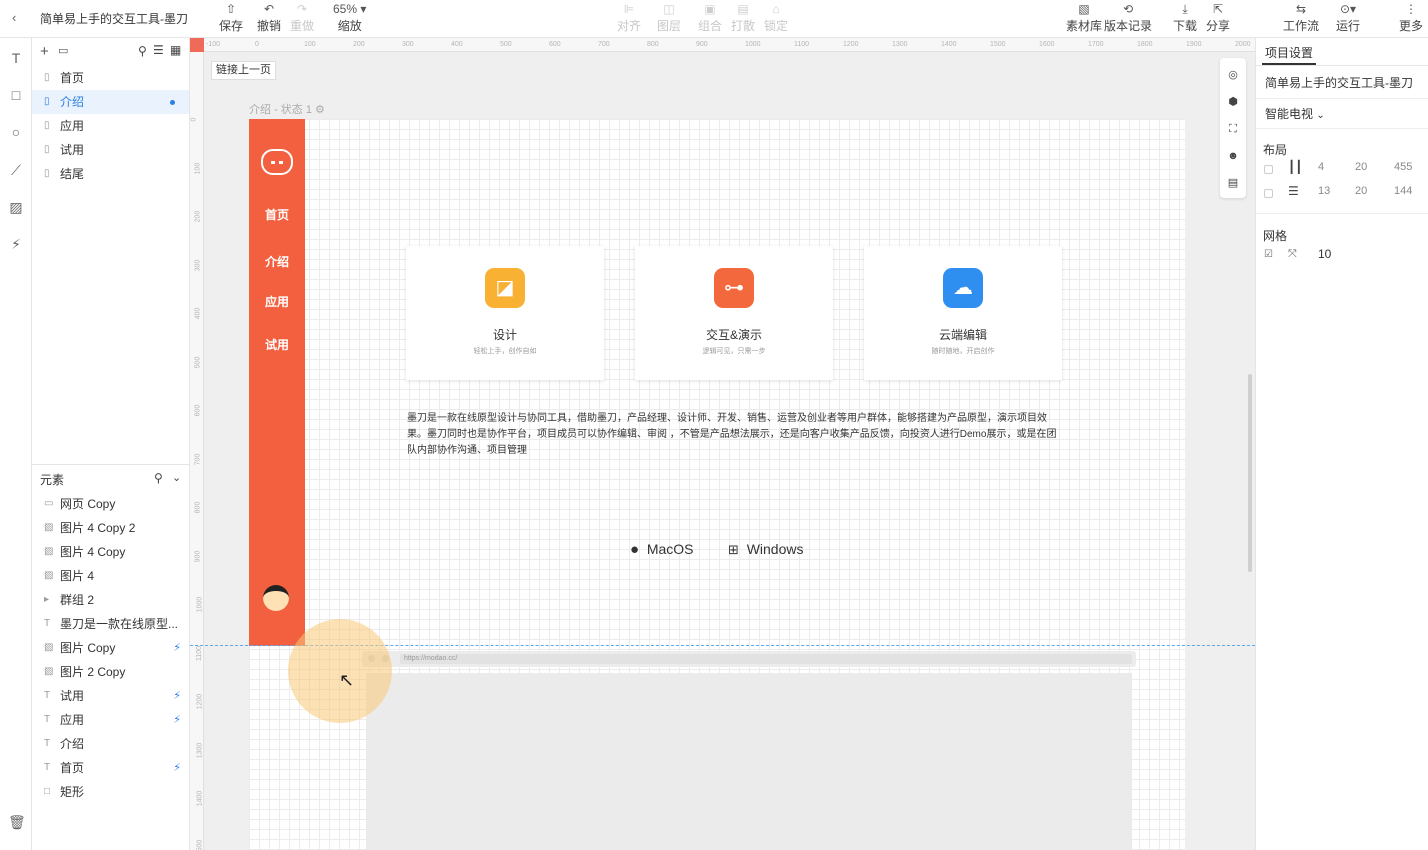  I want to click on run-button: ⊙▾ 运行, so click(1348, 18).